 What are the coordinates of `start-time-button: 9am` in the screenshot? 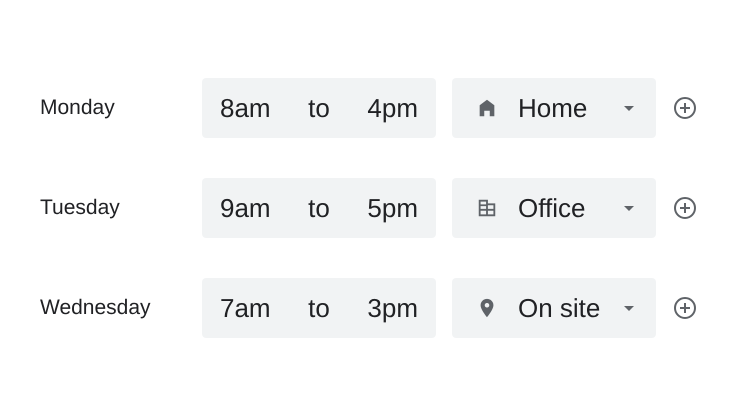 It's located at (245, 208).